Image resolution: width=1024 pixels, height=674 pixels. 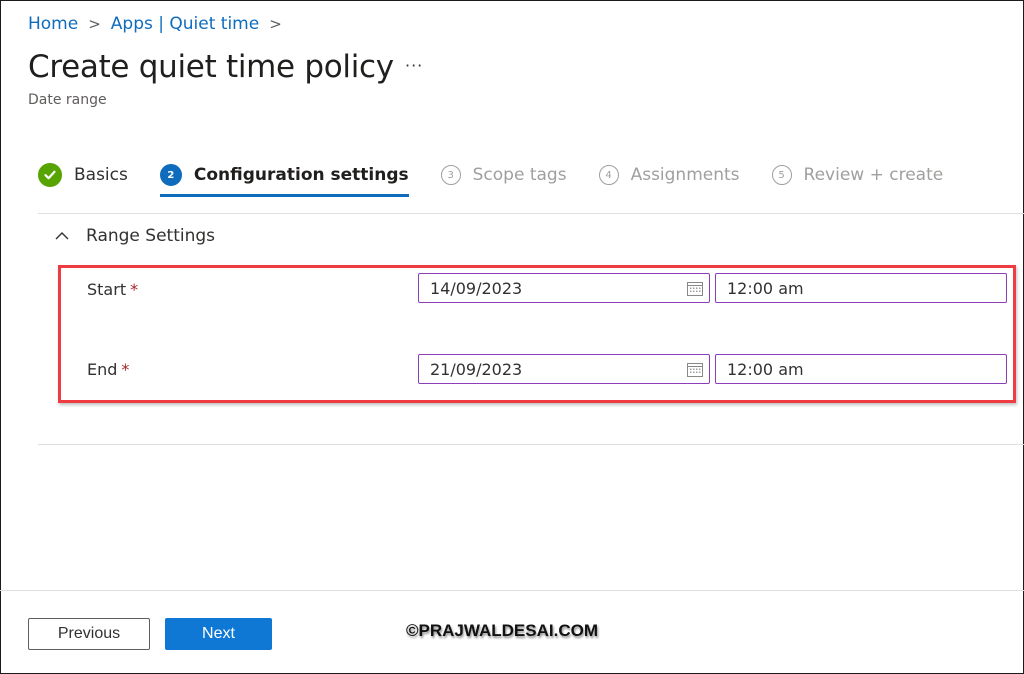 I want to click on step-label: Review + create, so click(x=873, y=175).